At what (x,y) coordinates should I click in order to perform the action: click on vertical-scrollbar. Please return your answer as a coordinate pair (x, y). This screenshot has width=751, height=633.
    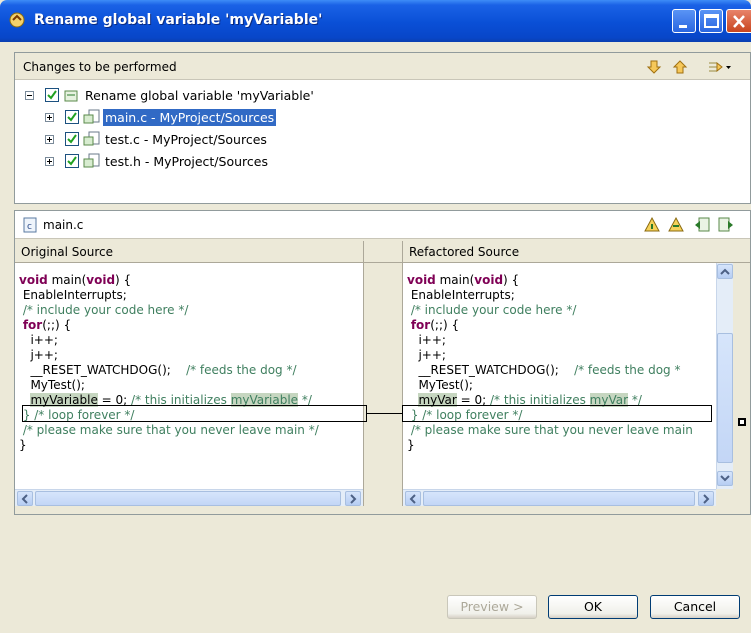
    Looking at the image, I should click on (724, 376).